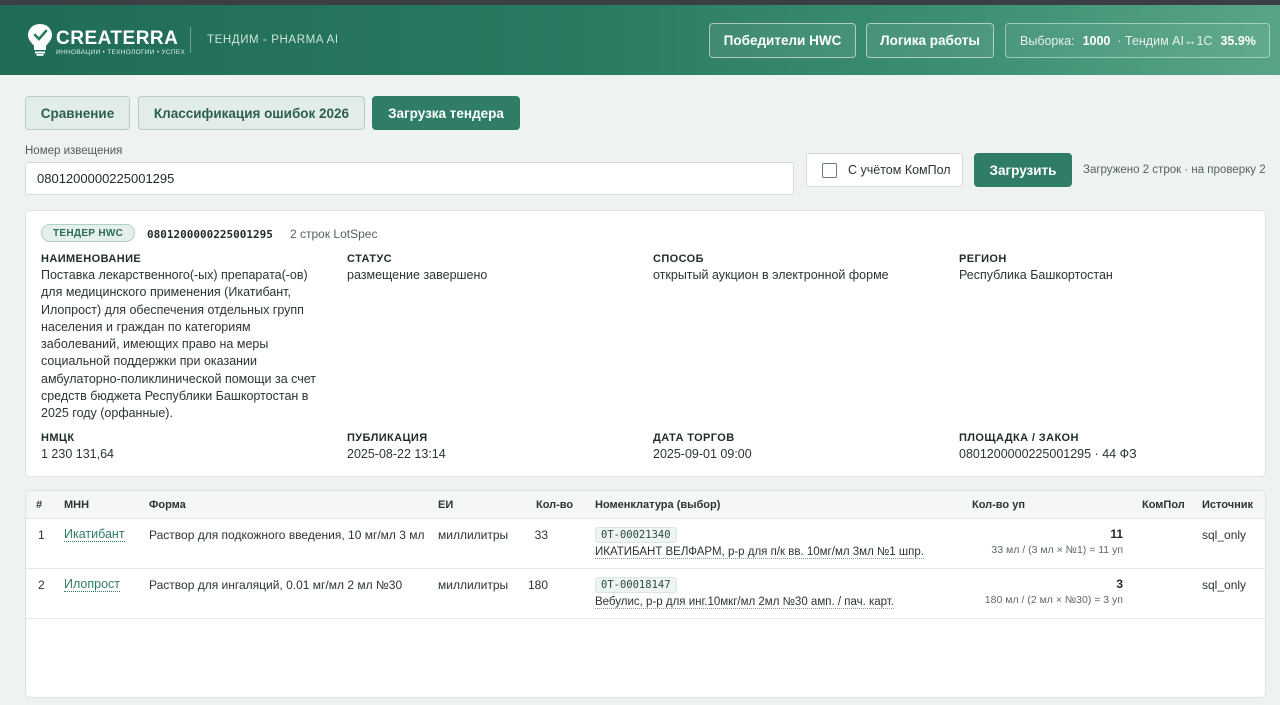 The height and width of the screenshot is (705, 1280). What do you see at coordinates (251, 113) in the screenshot?
I see `tab-error-classification: Классификация ошибок 2026` at bounding box center [251, 113].